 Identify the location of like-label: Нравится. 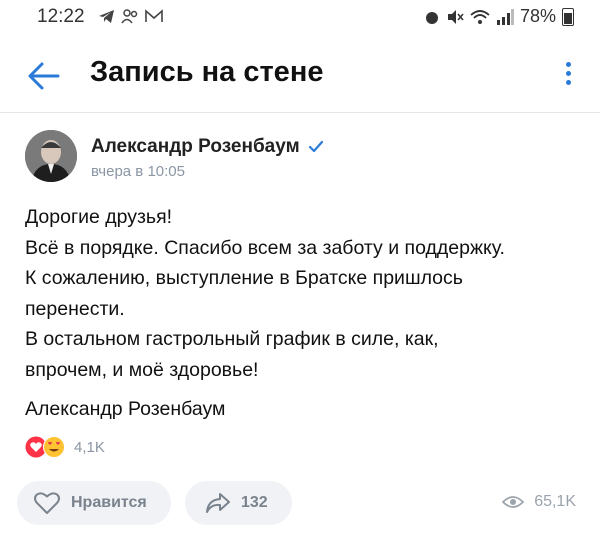
(109, 502).